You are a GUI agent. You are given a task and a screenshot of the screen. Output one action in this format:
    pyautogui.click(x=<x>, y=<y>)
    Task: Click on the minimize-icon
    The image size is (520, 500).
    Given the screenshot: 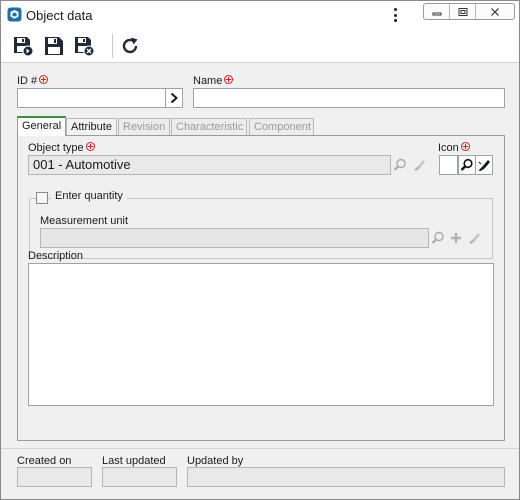 What is the action you would take?
    pyautogui.click(x=437, y=13)
    